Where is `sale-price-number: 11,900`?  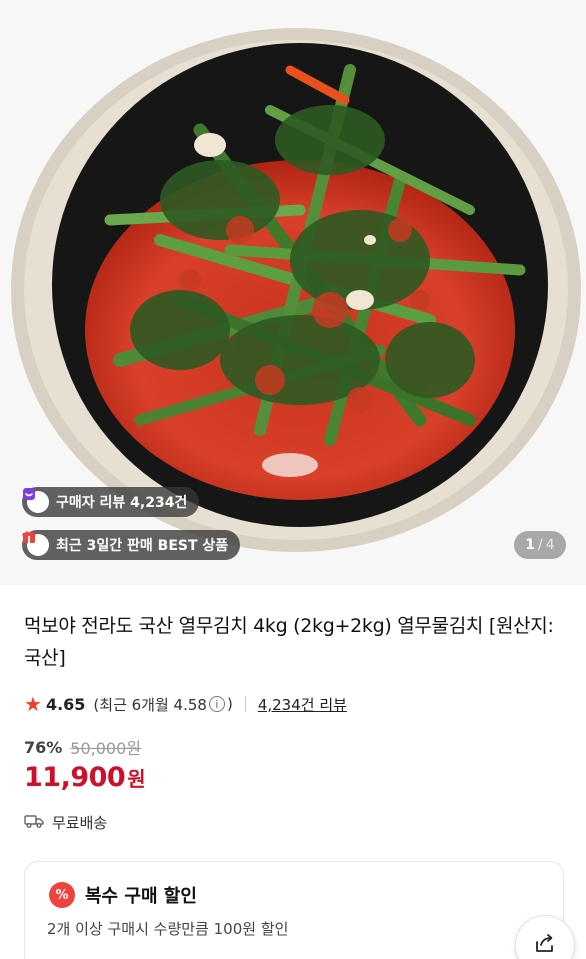
sale-price-number: 11,900 is located at coordinates (75, 777).